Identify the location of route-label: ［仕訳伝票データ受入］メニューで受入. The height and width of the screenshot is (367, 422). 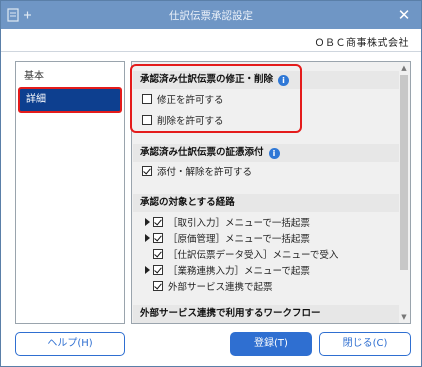
(253, 255).